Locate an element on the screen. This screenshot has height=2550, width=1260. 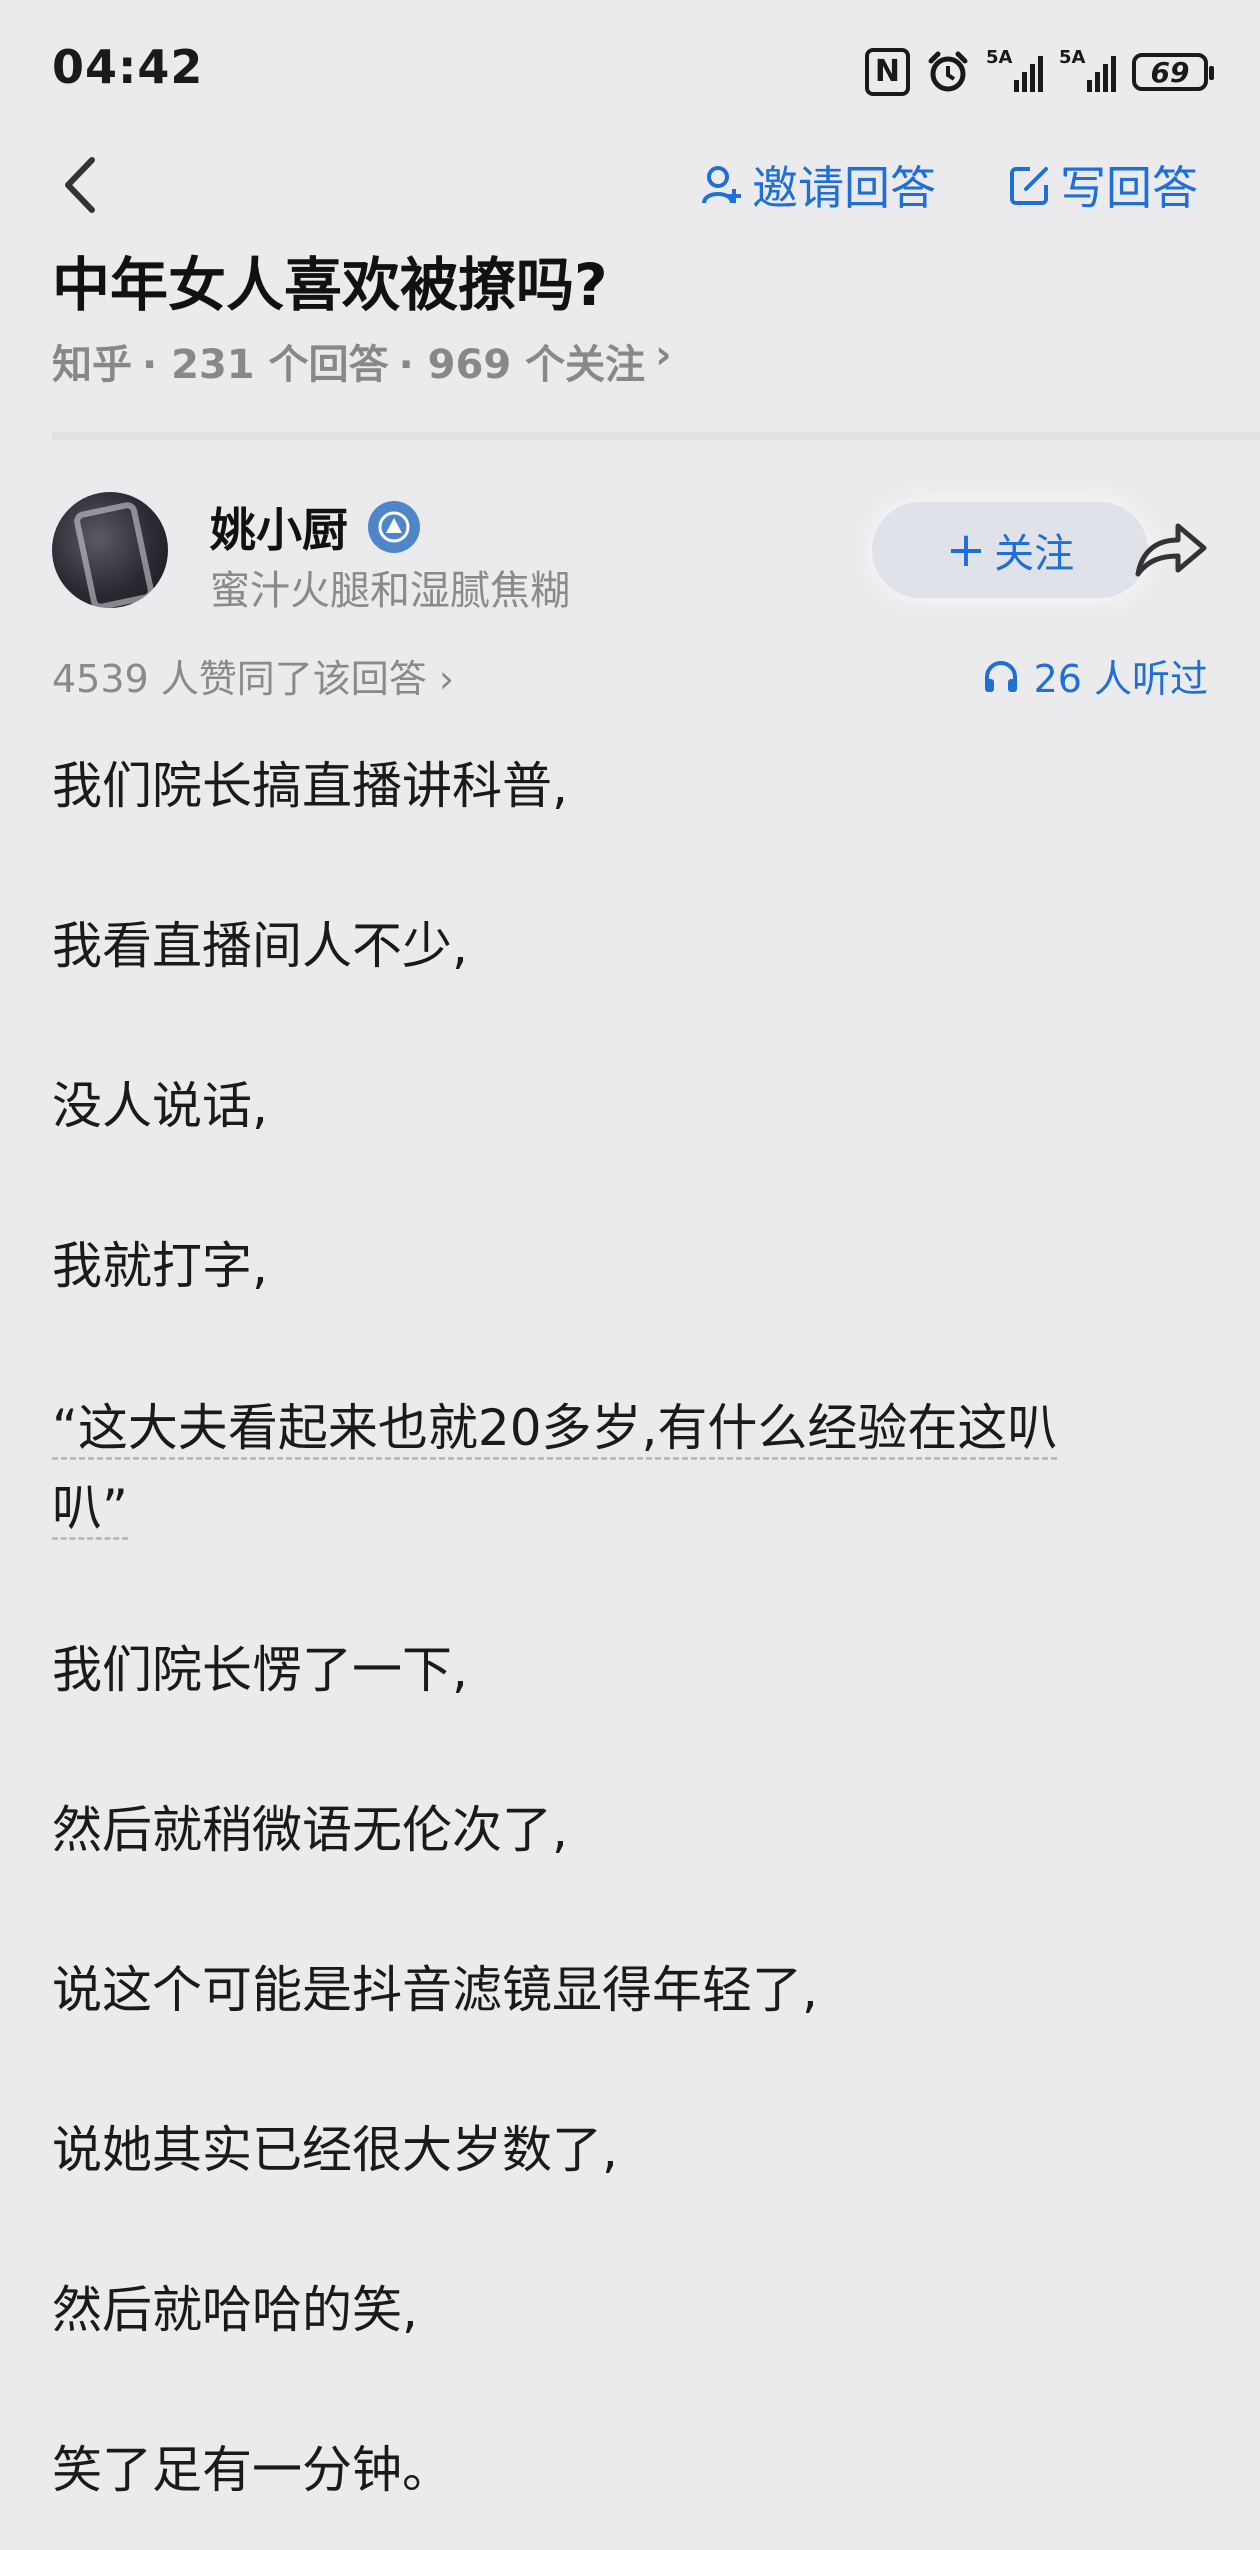
share-icon is located at coordinates (1171, 549).